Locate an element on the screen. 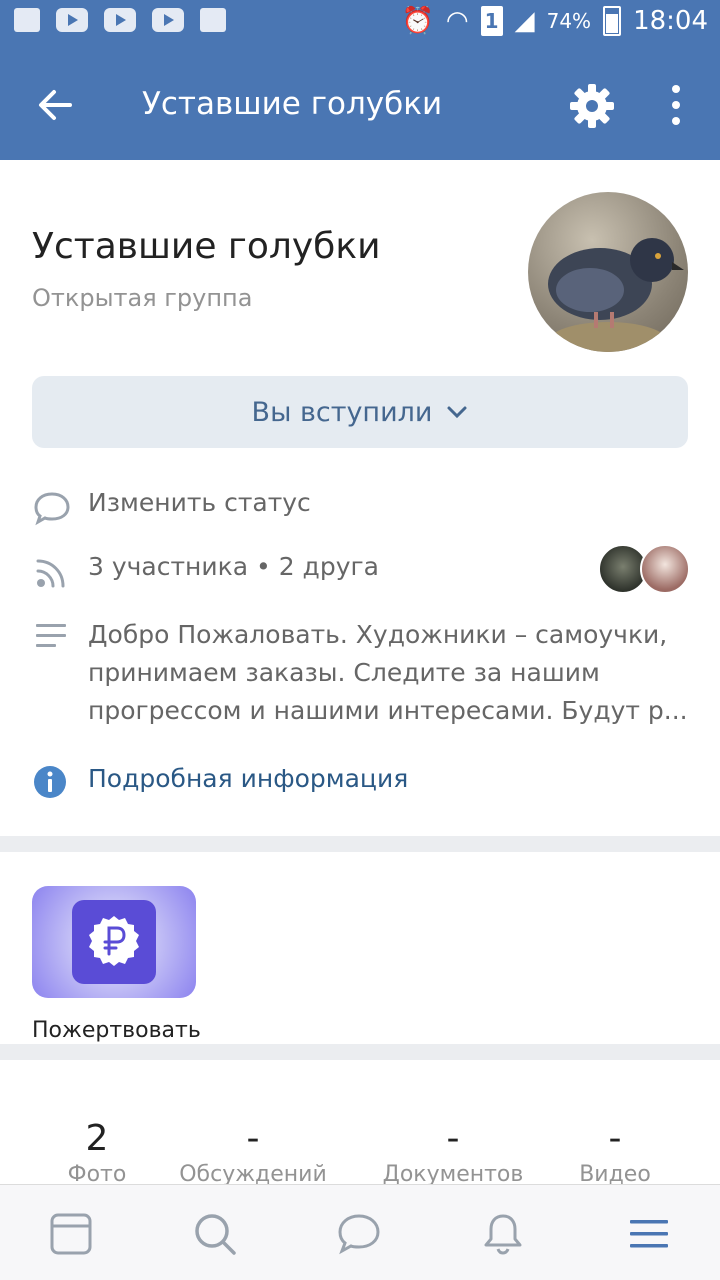 This screenshot has height=1280, width=720. donate-icon-box is located at coordinates (114, 942).